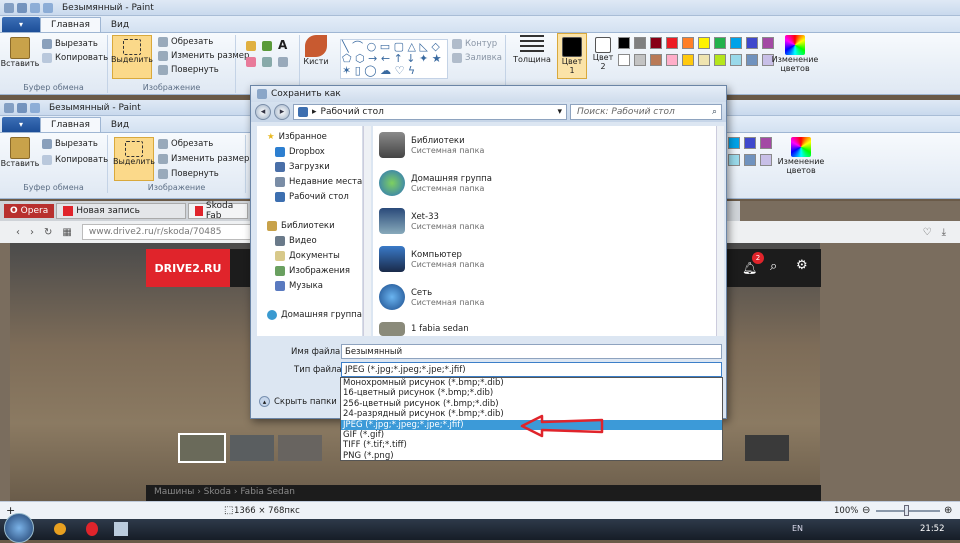  What do you see at coordinates (48, 7) in the screenshot?
I see `redo-icon` at bounding box center [48, 7].